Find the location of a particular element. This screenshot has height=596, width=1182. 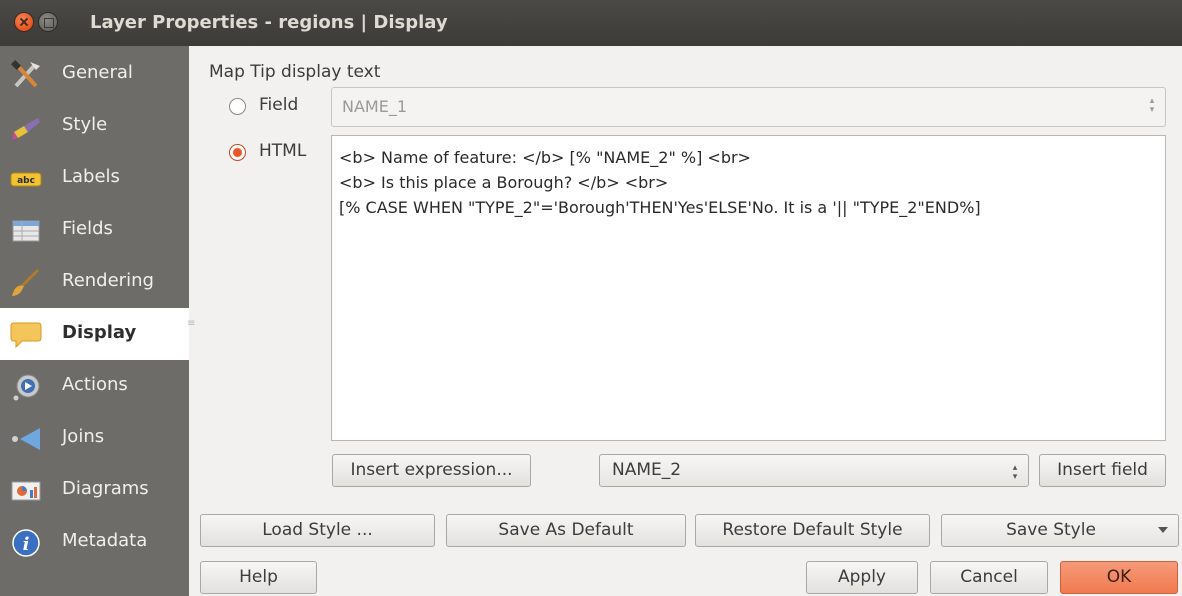

sidebar-item-label: Style is located at coordinates (85, 124).